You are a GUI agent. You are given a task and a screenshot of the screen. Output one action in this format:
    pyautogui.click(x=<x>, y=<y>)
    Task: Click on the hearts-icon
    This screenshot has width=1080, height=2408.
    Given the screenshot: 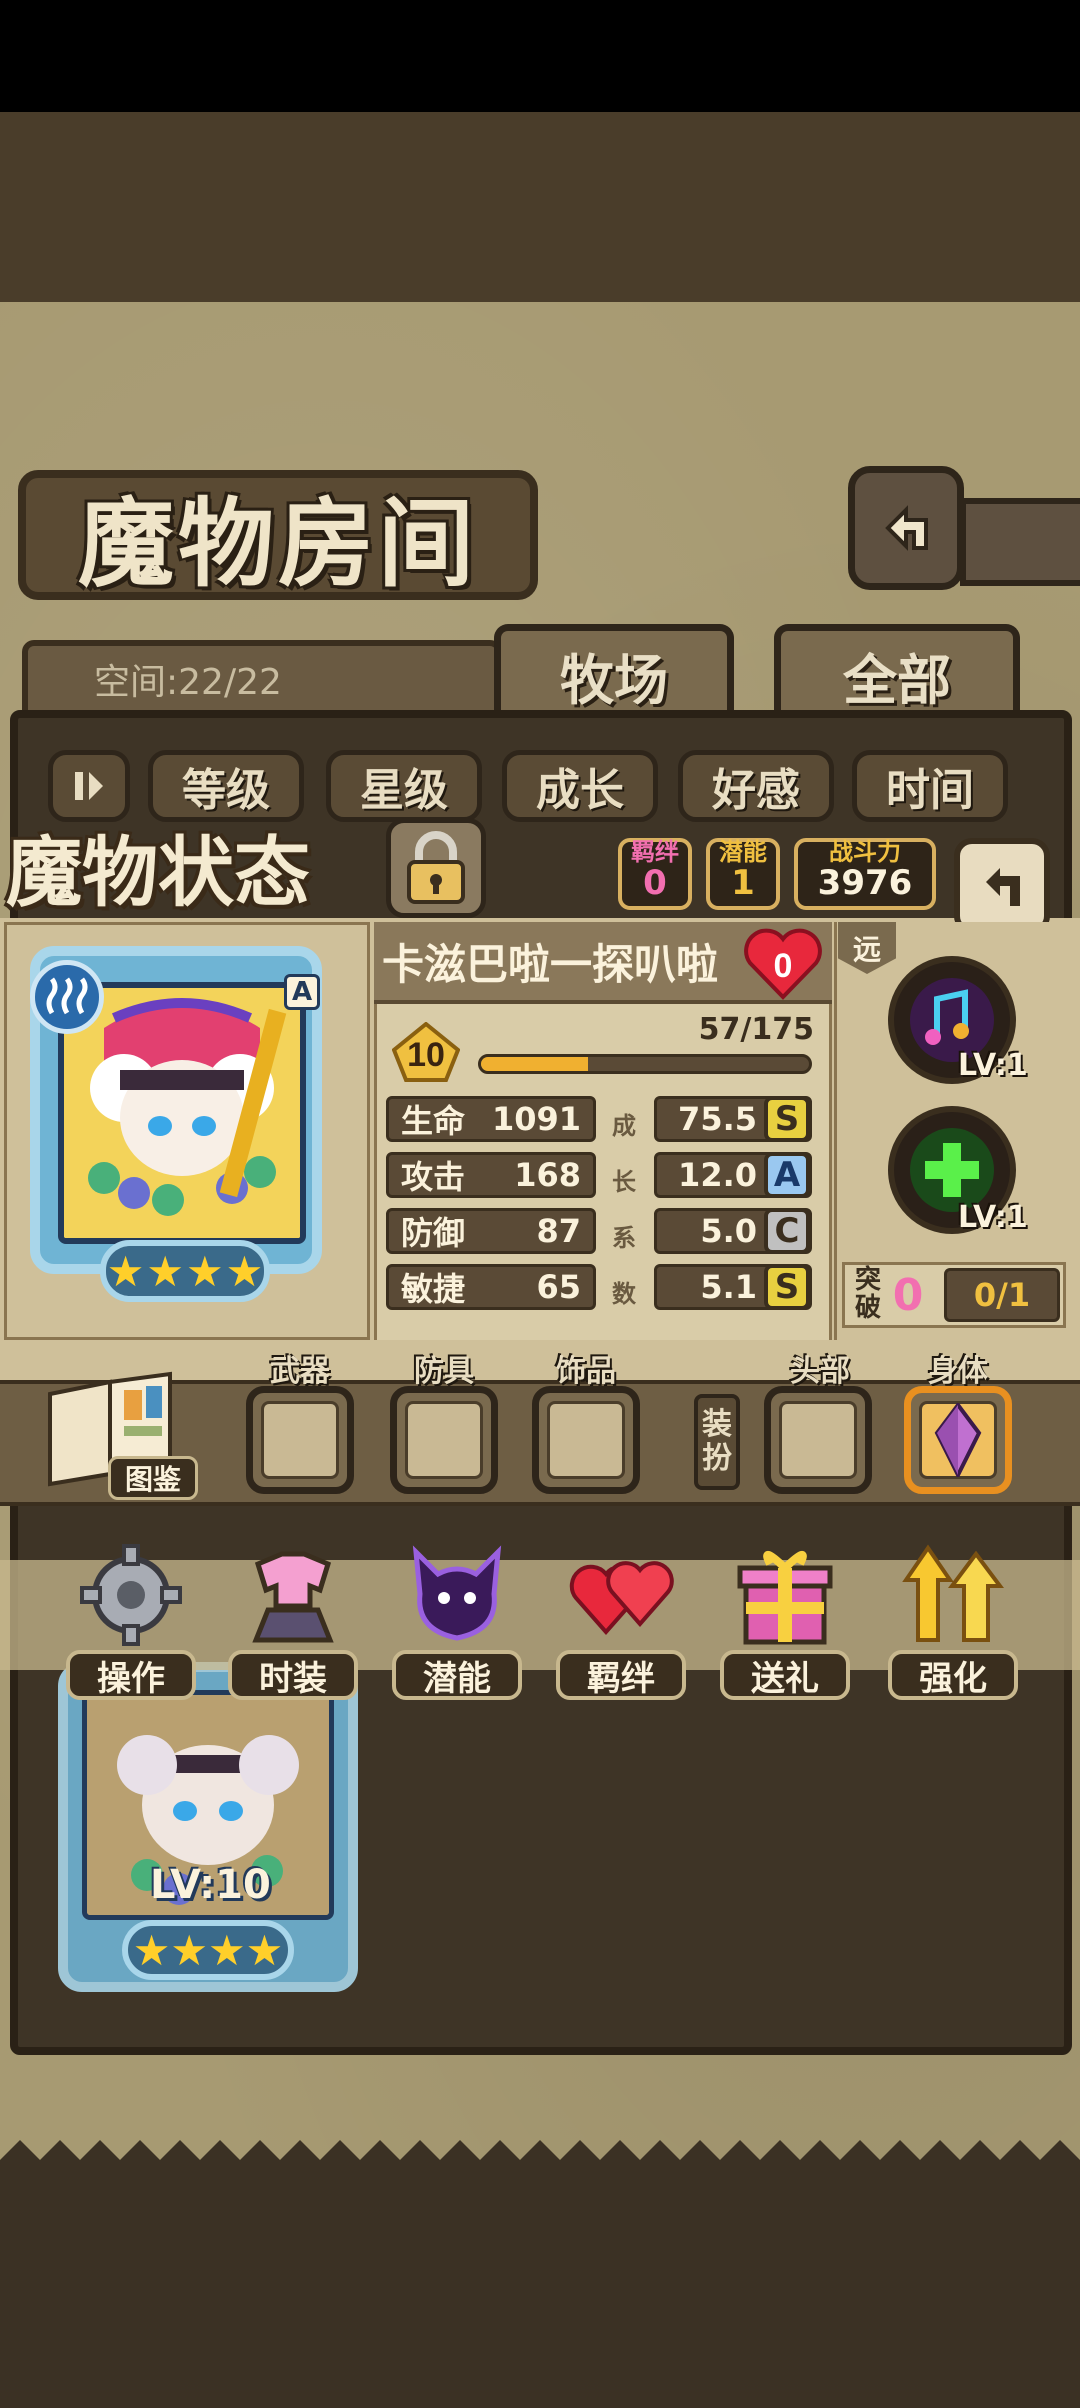 What is the action you would take?
    pyautogui.click(x=621, y=1595)
    